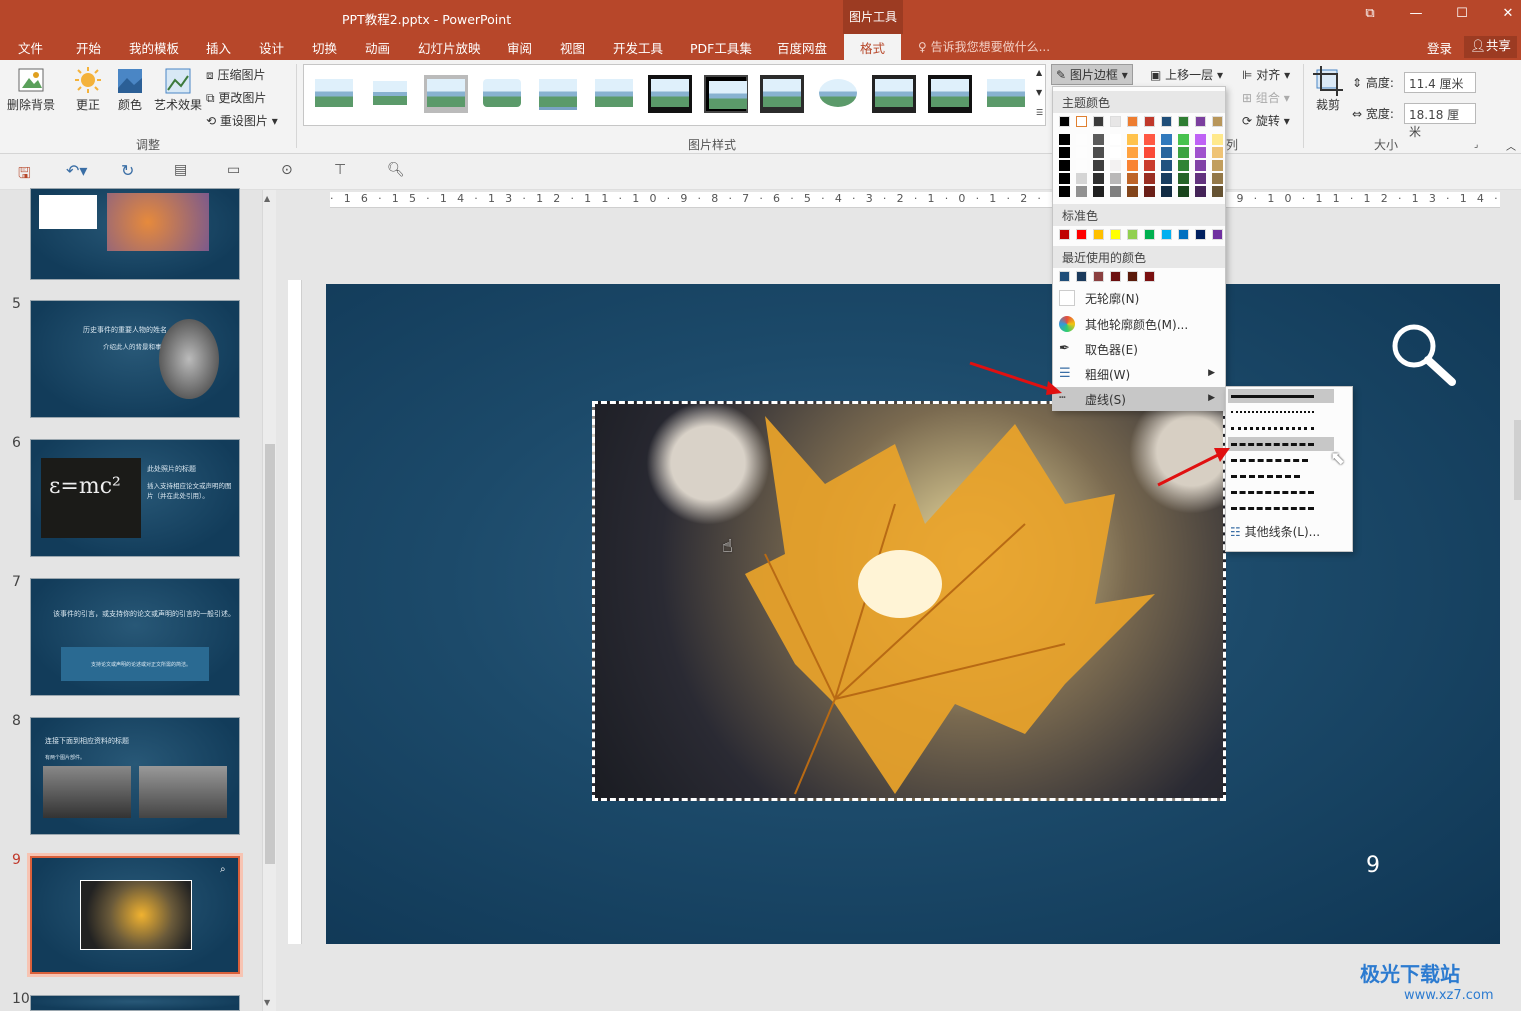 Image resolution: width=1521 pixels, height=1011 pixels. What do you see at coordinates (135, 776) in the screenshot?
I see `slide-thumbnail: 连接下面到相应资料的标题 有两个图片部件。` at bounding box center [135, 776].